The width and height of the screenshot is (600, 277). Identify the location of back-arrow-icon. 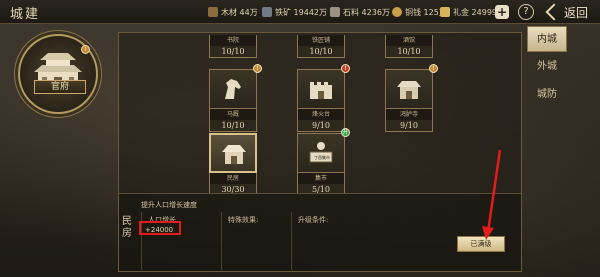
(554, 12).